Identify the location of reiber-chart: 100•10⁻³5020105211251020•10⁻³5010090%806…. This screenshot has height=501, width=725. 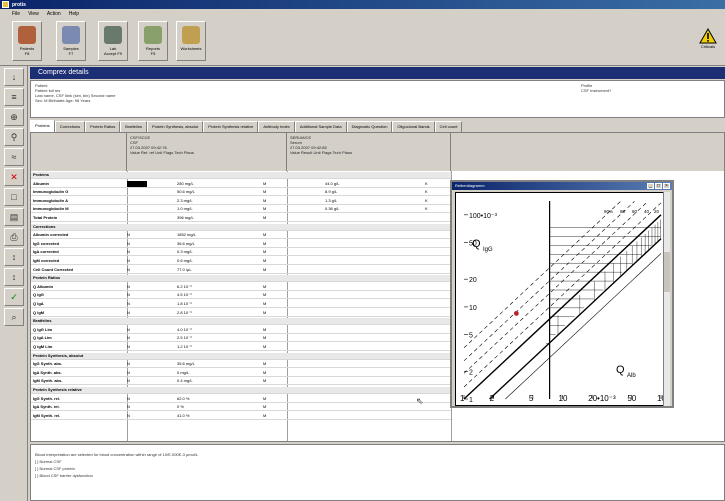
(565, 302).